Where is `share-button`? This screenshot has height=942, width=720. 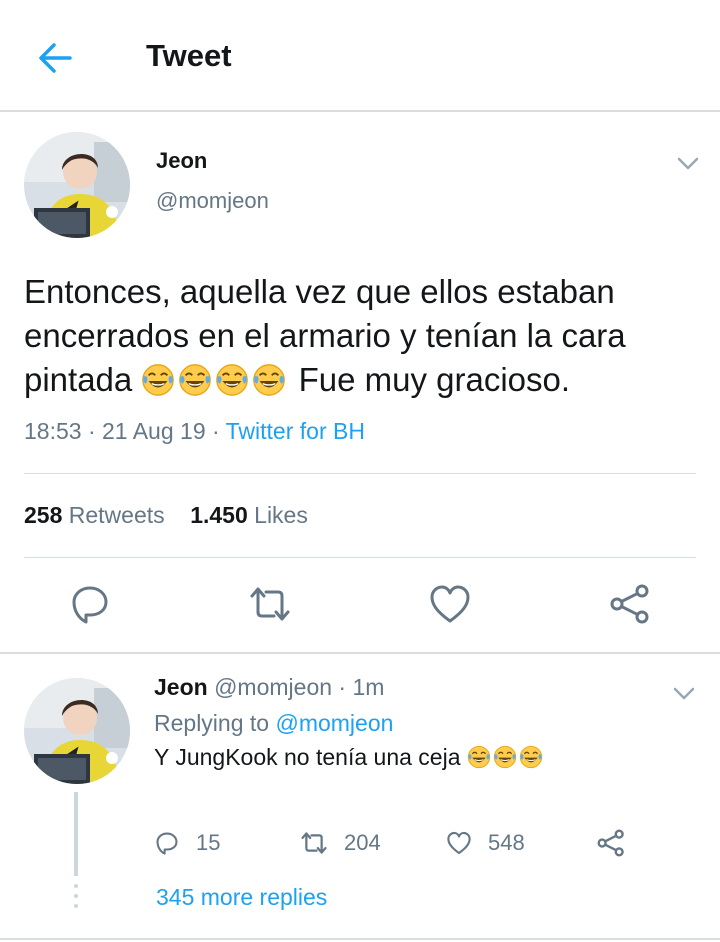 share-button is located at coordinates (630, 604).